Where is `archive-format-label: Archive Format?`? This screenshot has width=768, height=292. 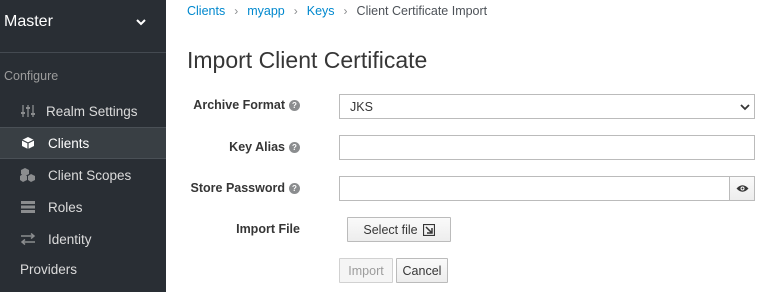
archive-format-label: Archive Format? is located at coordinates (246, 105).